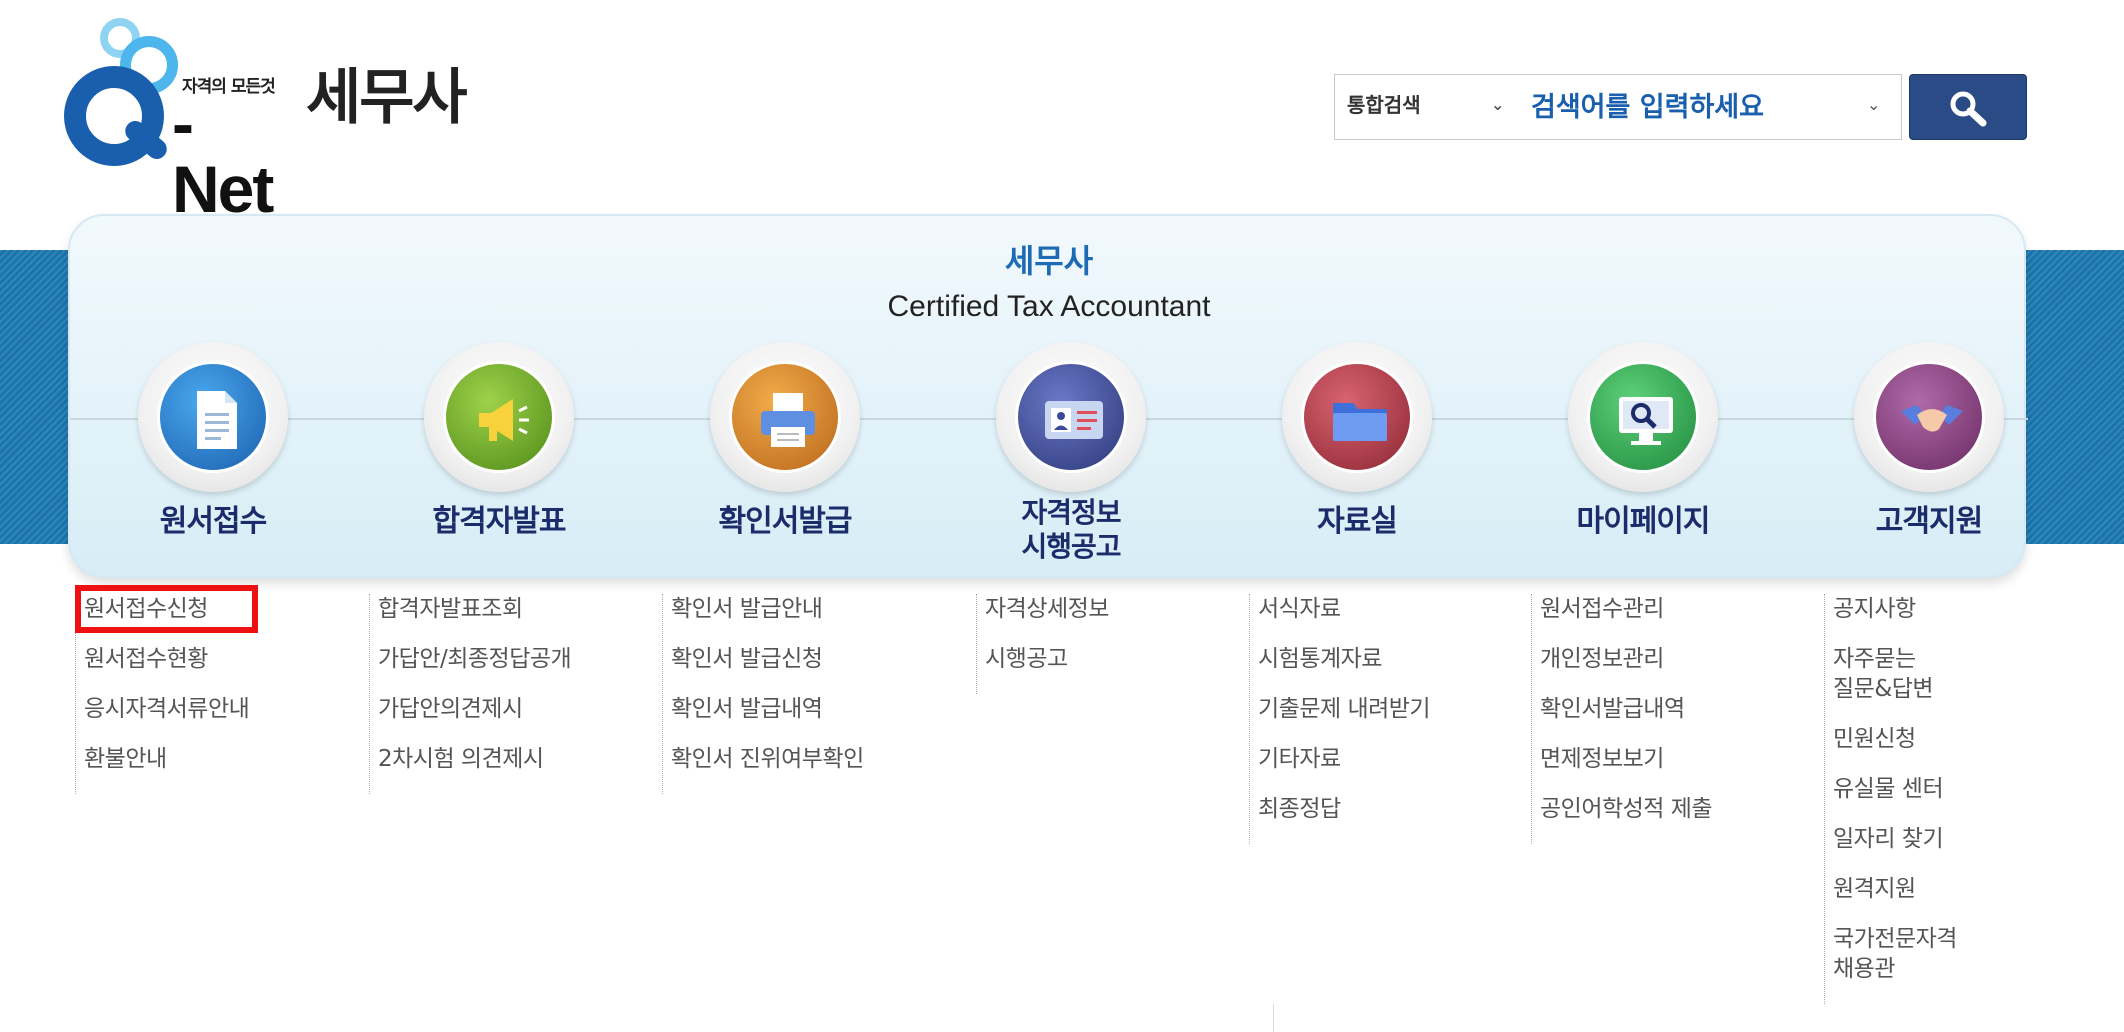 The image size is (2124, 1032). What do you see at coordinates (1626, 659) in the screenshot?
I see `submenu-link: 개인정보관리` at bounding box center [1626, 659].